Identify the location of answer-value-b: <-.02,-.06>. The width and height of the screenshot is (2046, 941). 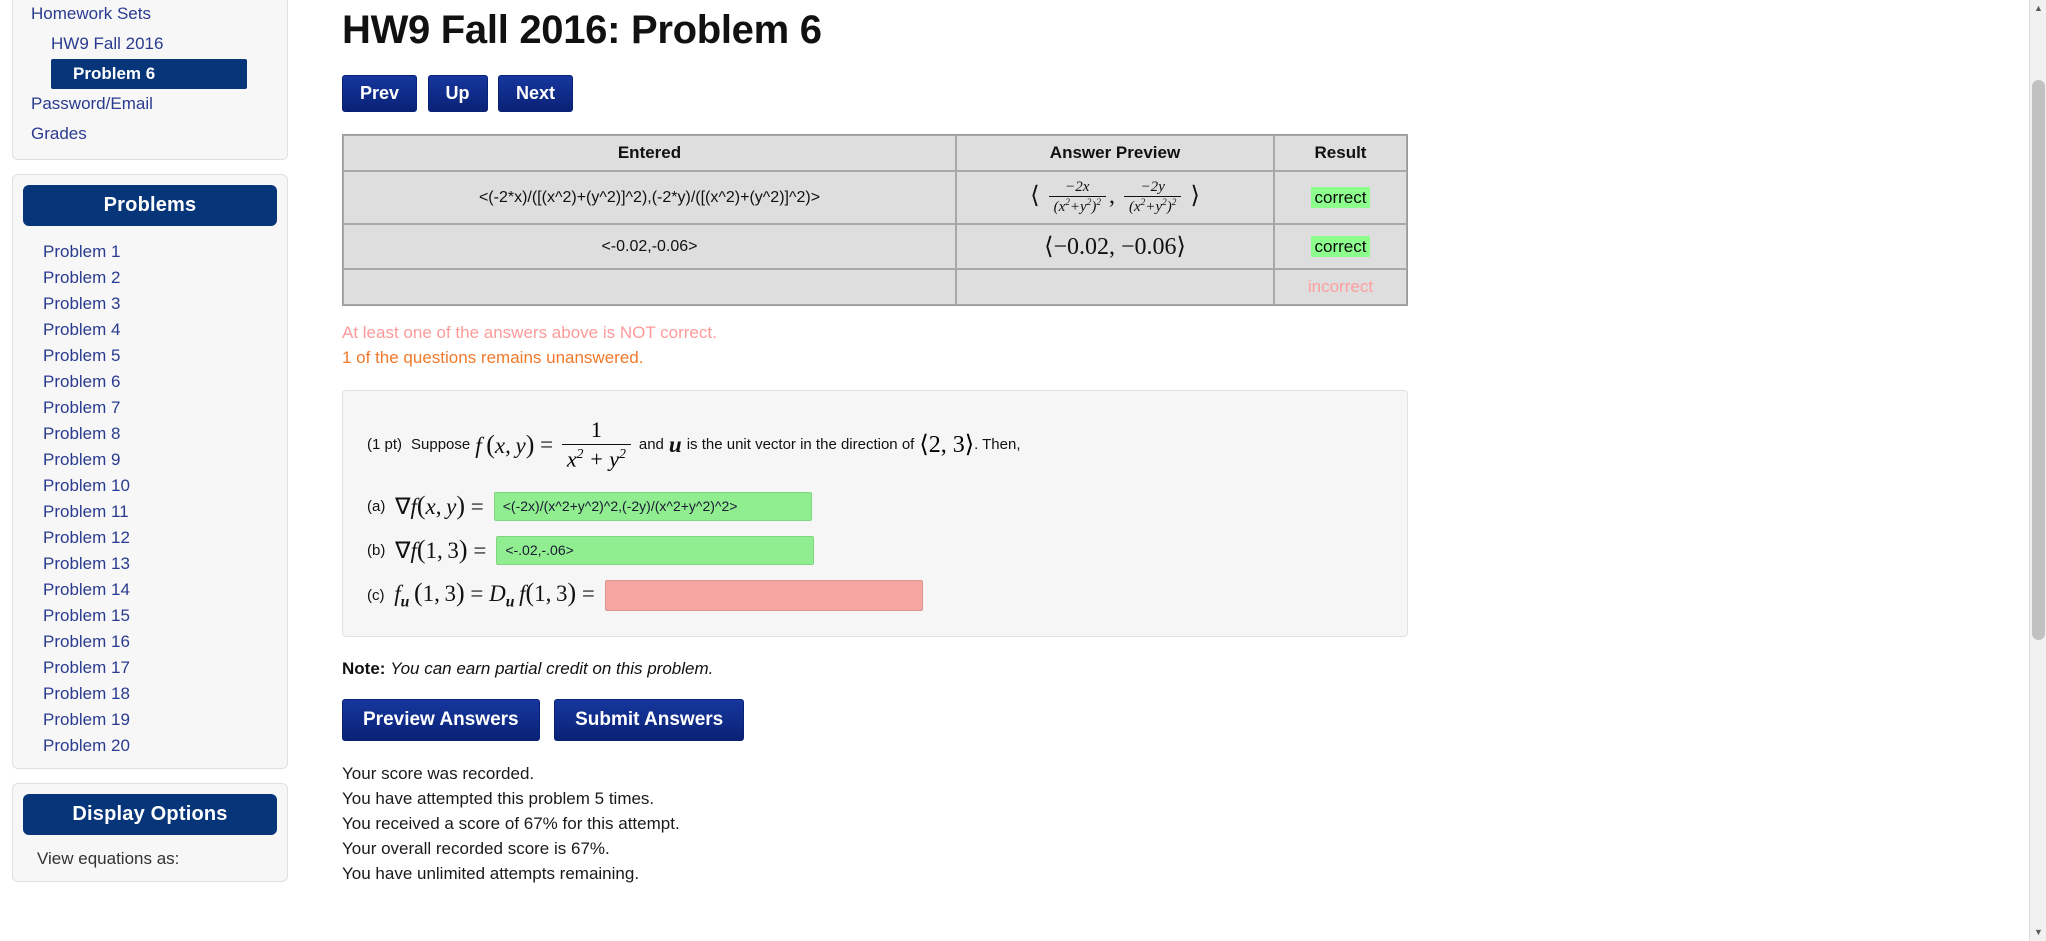
(539, 550).